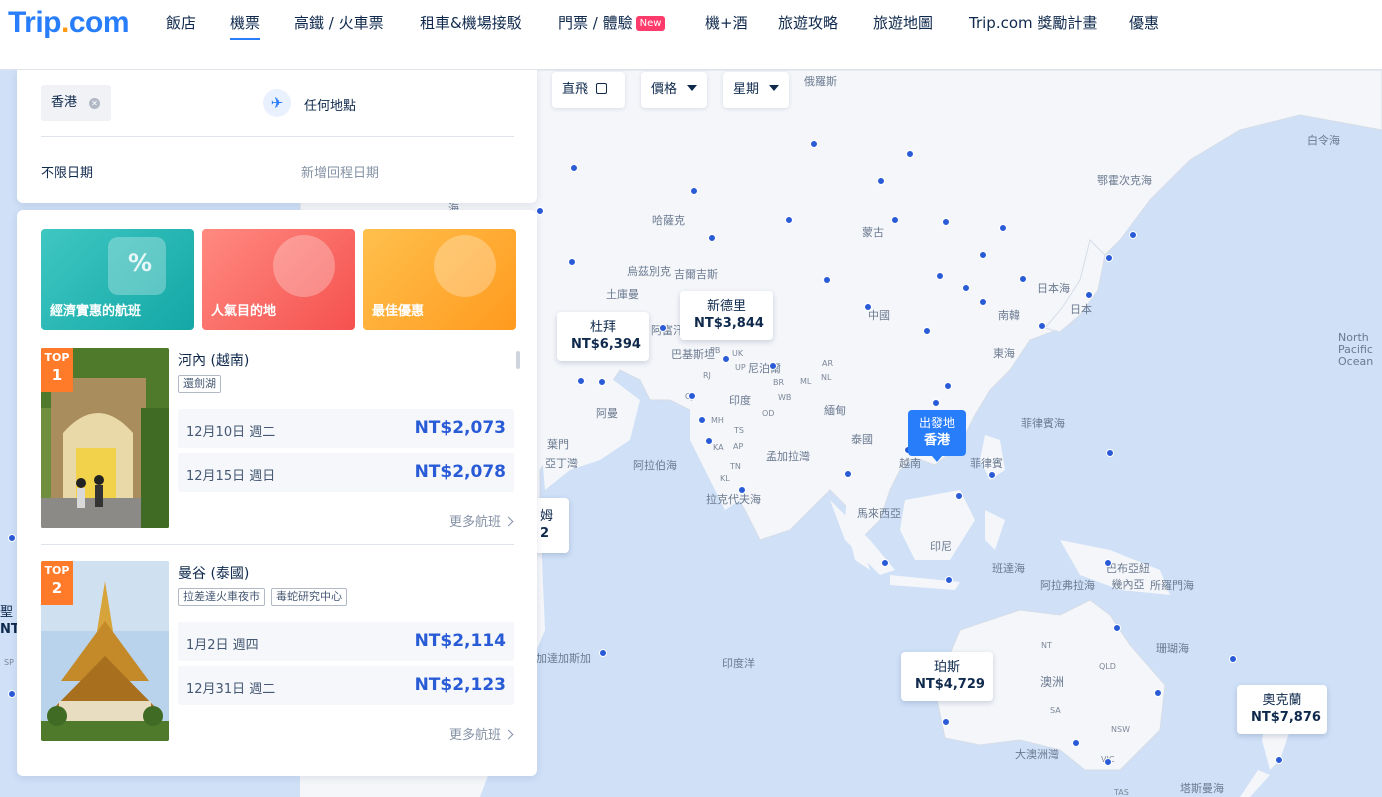 This screenshot has width=1382, height=797. I want to click on category-best-deals: 最佳優惠, so click(439, 279).